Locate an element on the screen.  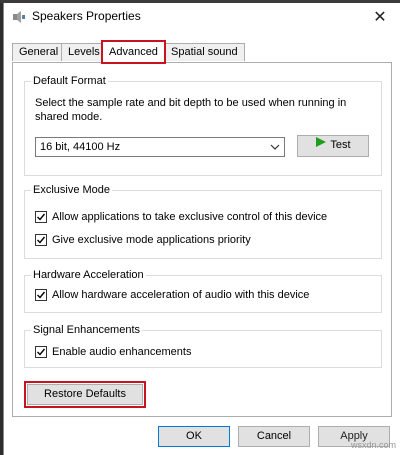
audio-enhancements-label: Enable audio enhancements is located at coordinates (122, 352).